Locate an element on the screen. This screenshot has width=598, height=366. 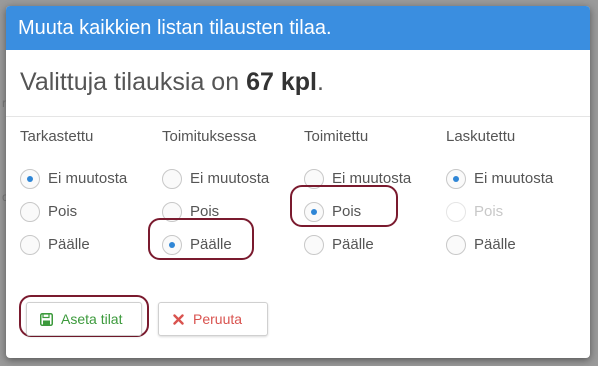
set-status-button: Aseta tilat is located at coordinates (84, 319).